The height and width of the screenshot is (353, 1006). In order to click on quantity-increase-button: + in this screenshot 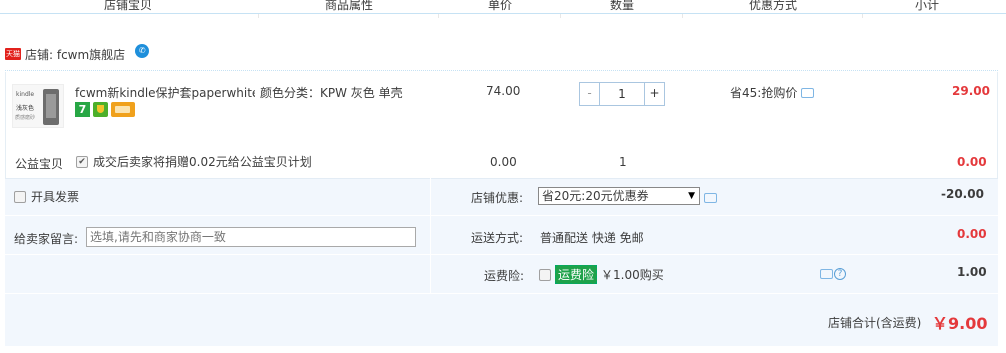, I will do `click(654, 94)`.